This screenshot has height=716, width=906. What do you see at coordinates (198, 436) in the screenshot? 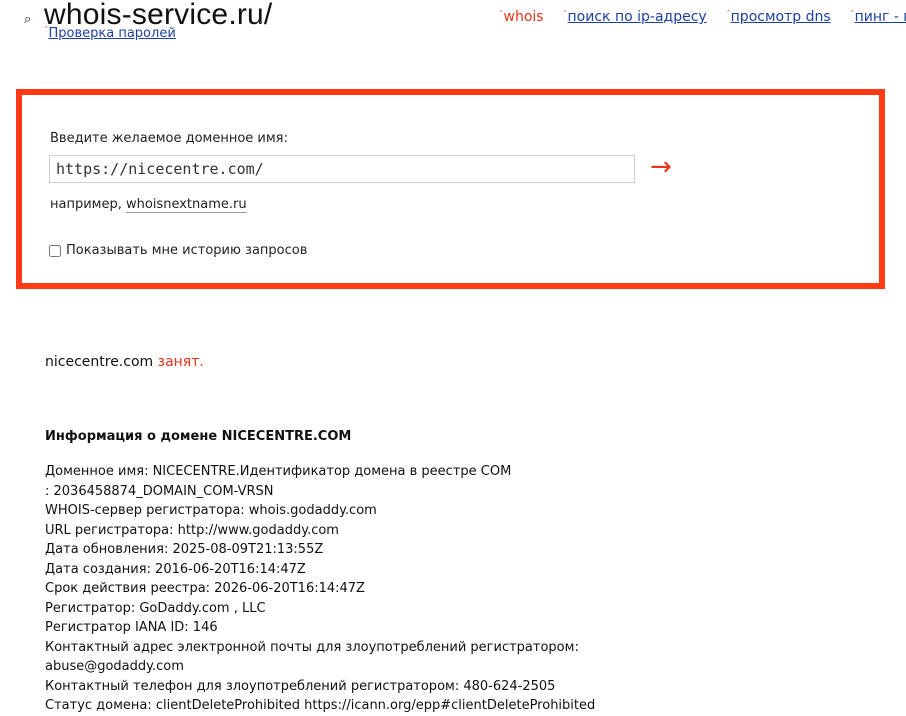
I see `domain-info-title: Информация о домене NICECENTRE.COM` at bounding box center [198, 436].